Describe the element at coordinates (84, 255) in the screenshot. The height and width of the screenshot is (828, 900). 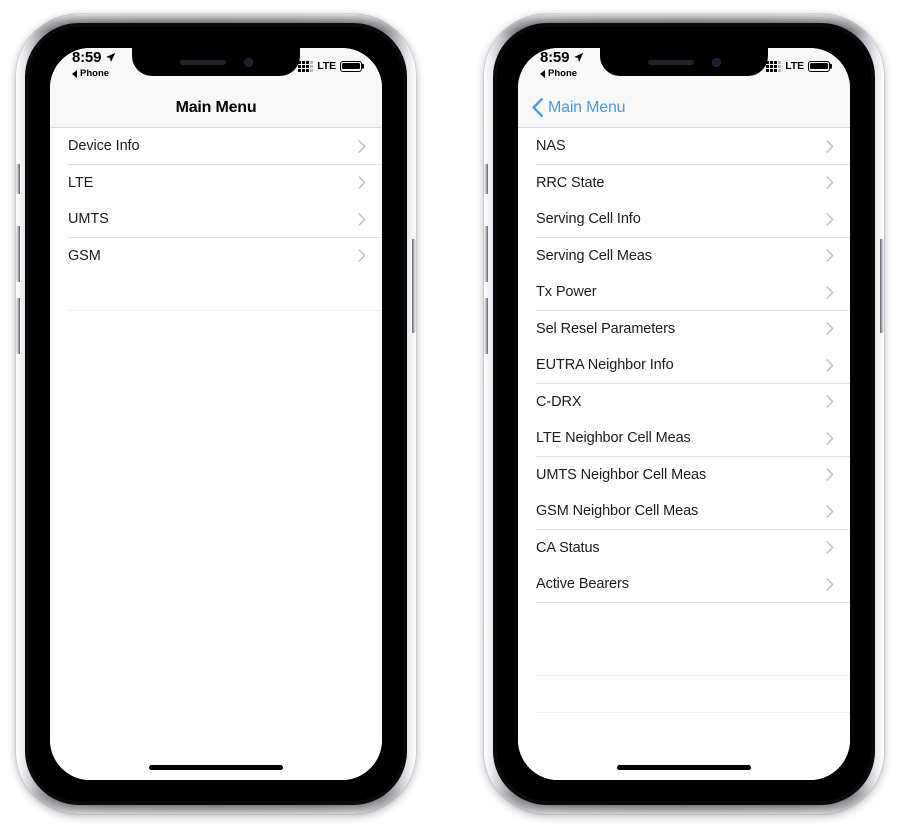
I see `list-item-label: GSM` at that location.